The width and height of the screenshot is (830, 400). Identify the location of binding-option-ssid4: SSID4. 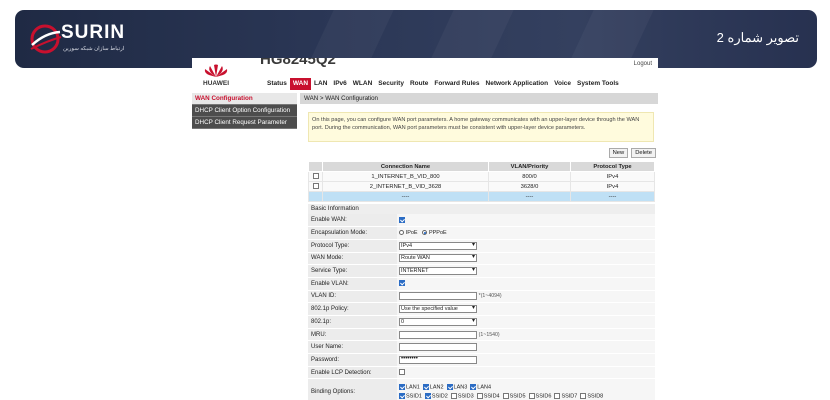
(488, 396).